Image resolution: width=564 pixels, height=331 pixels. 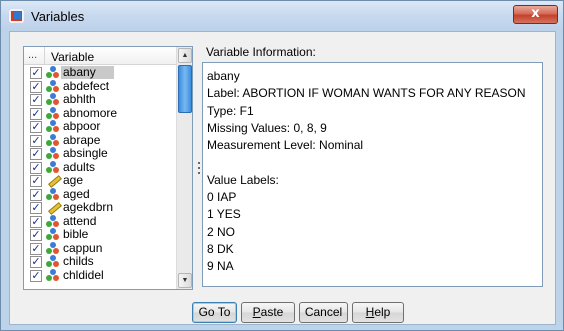 What do you see at coordinates (73, 180) in the screenshot?
I see `variable-name: age` at bounding box center [73, 180].